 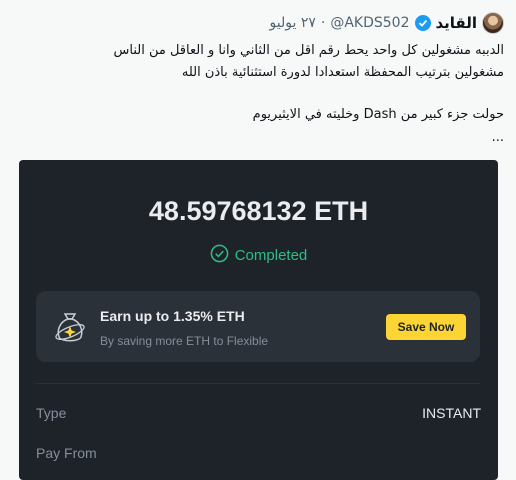 What do you see at coordinates (219, 255) in the screenshot?
I see `check-circle-icon` at bounding box center [219, 255].